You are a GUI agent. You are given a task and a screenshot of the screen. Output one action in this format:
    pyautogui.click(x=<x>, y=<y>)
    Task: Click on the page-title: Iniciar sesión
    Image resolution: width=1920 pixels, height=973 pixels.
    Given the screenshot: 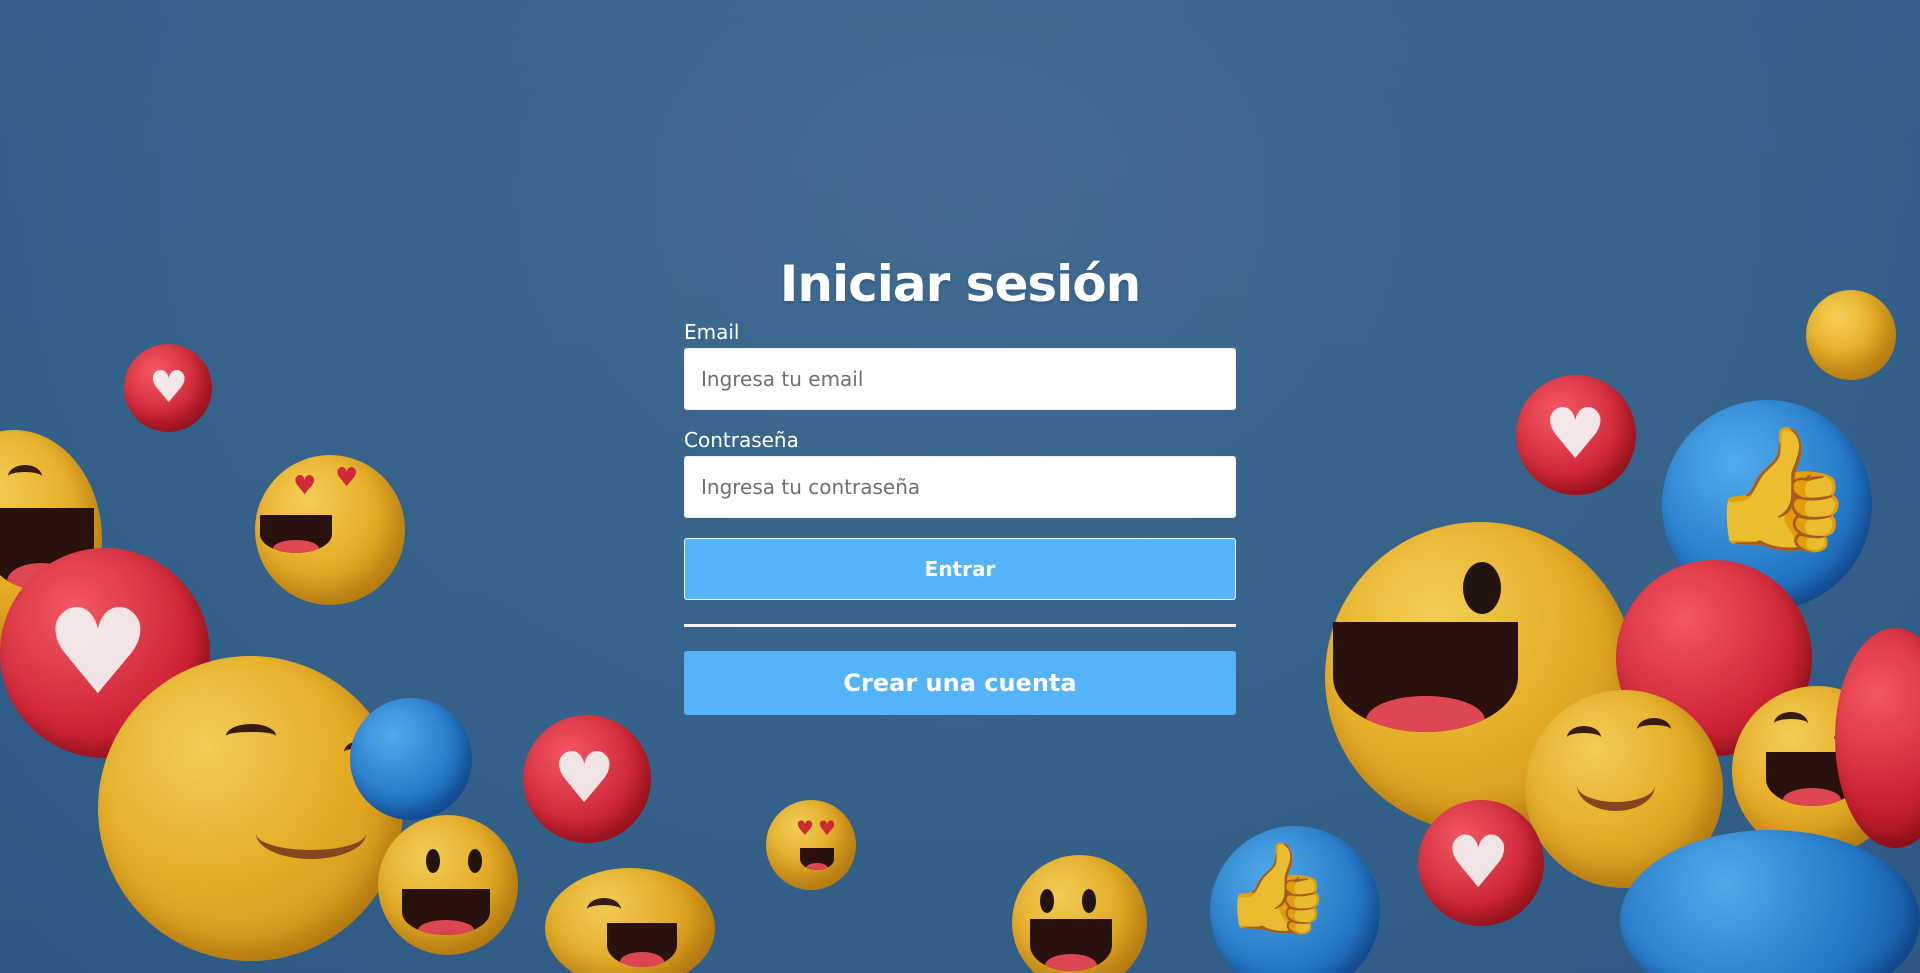 What is the action you would take?
    pyautogui.click(x=960, y=284)
    